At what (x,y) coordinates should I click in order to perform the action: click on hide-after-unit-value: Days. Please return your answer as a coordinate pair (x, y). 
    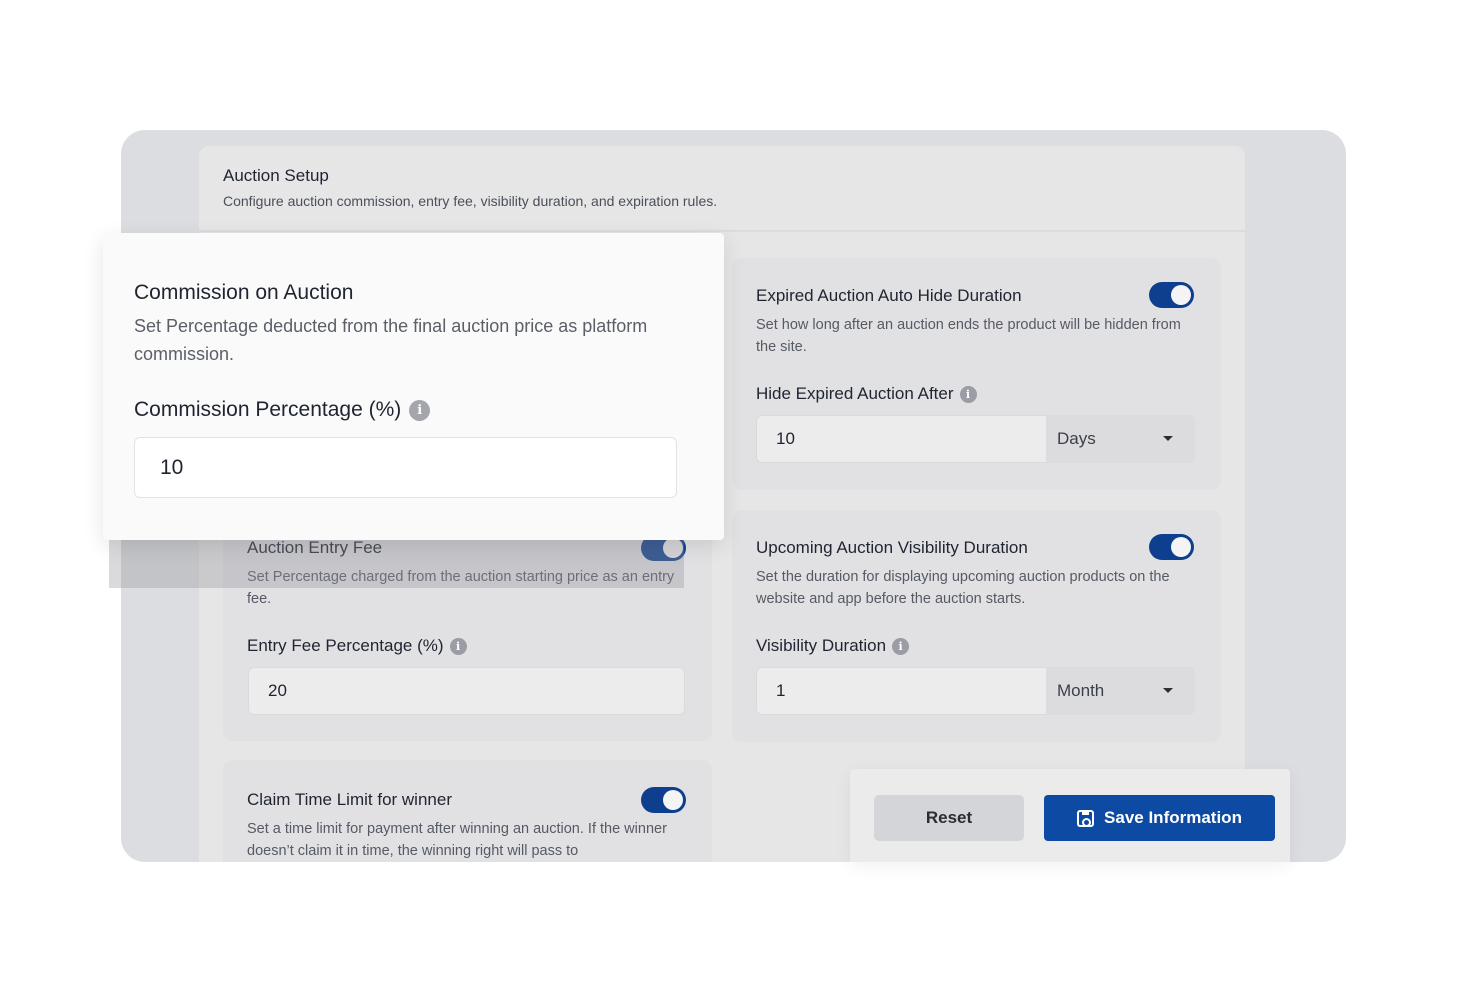
    Looking at the image, I should click on (1076, 438).